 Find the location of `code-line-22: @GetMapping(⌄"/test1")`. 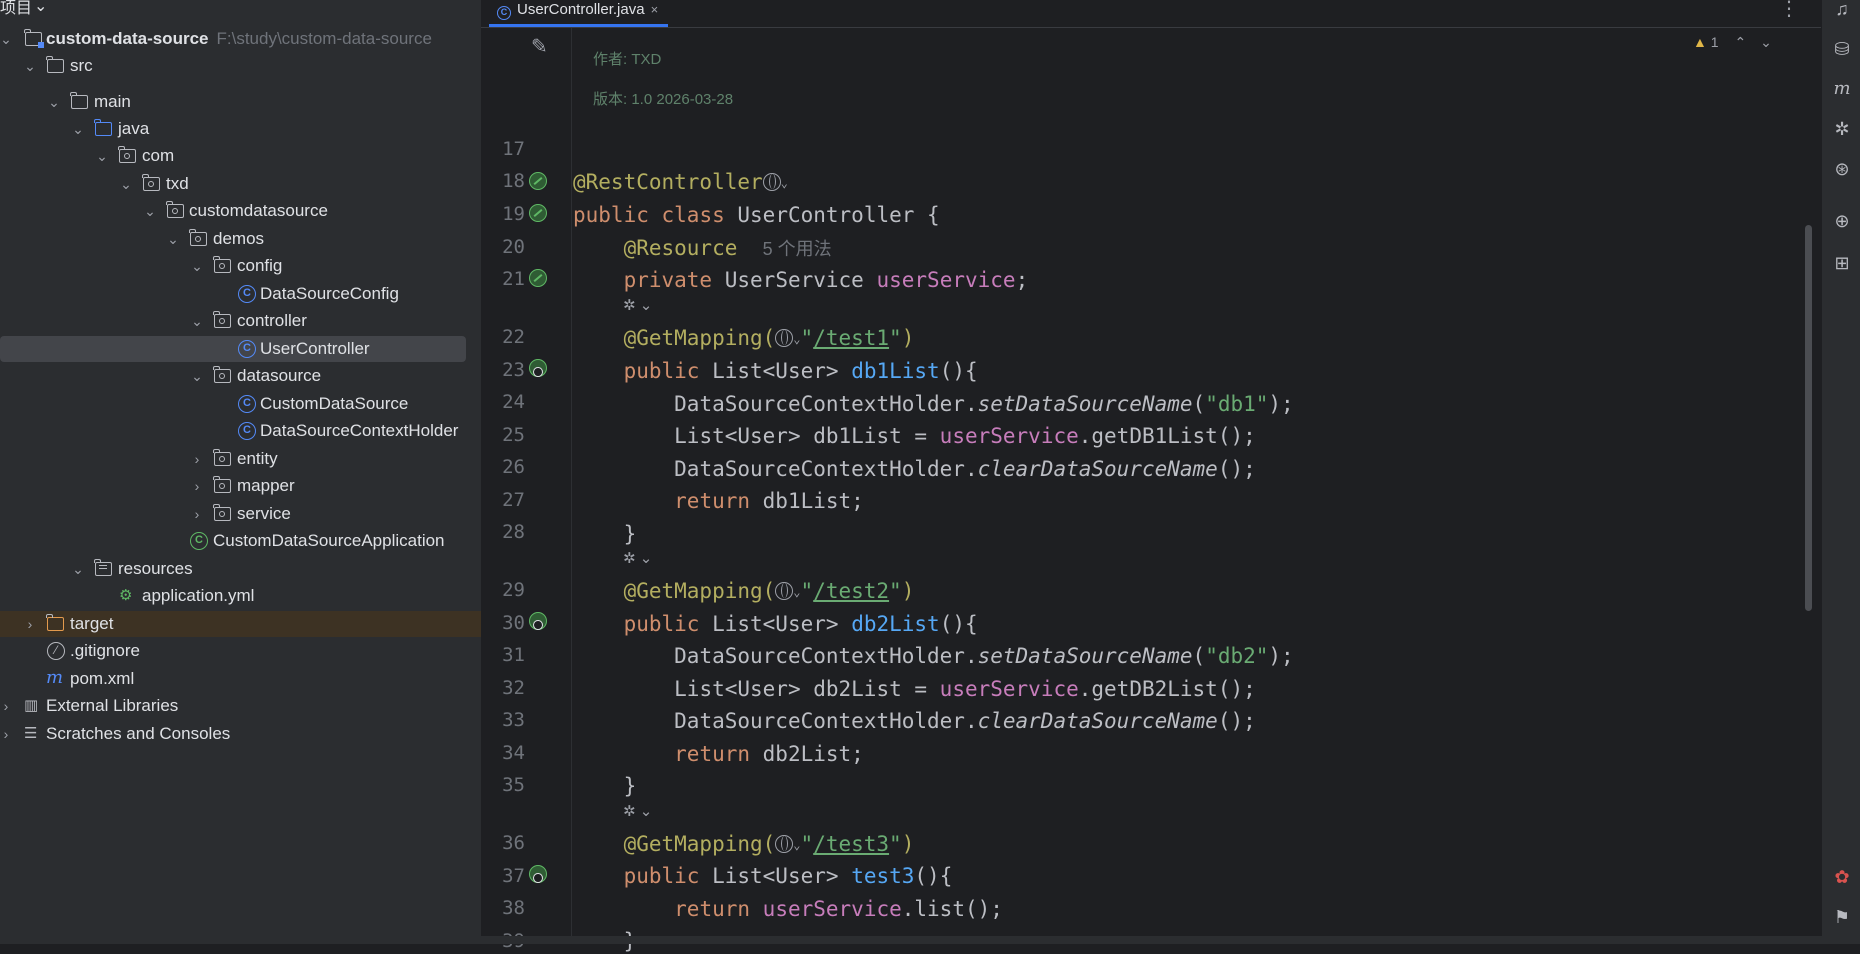

code-line-22: @GetMapping(⌄"/test1") is located at coordinates (744, 338).